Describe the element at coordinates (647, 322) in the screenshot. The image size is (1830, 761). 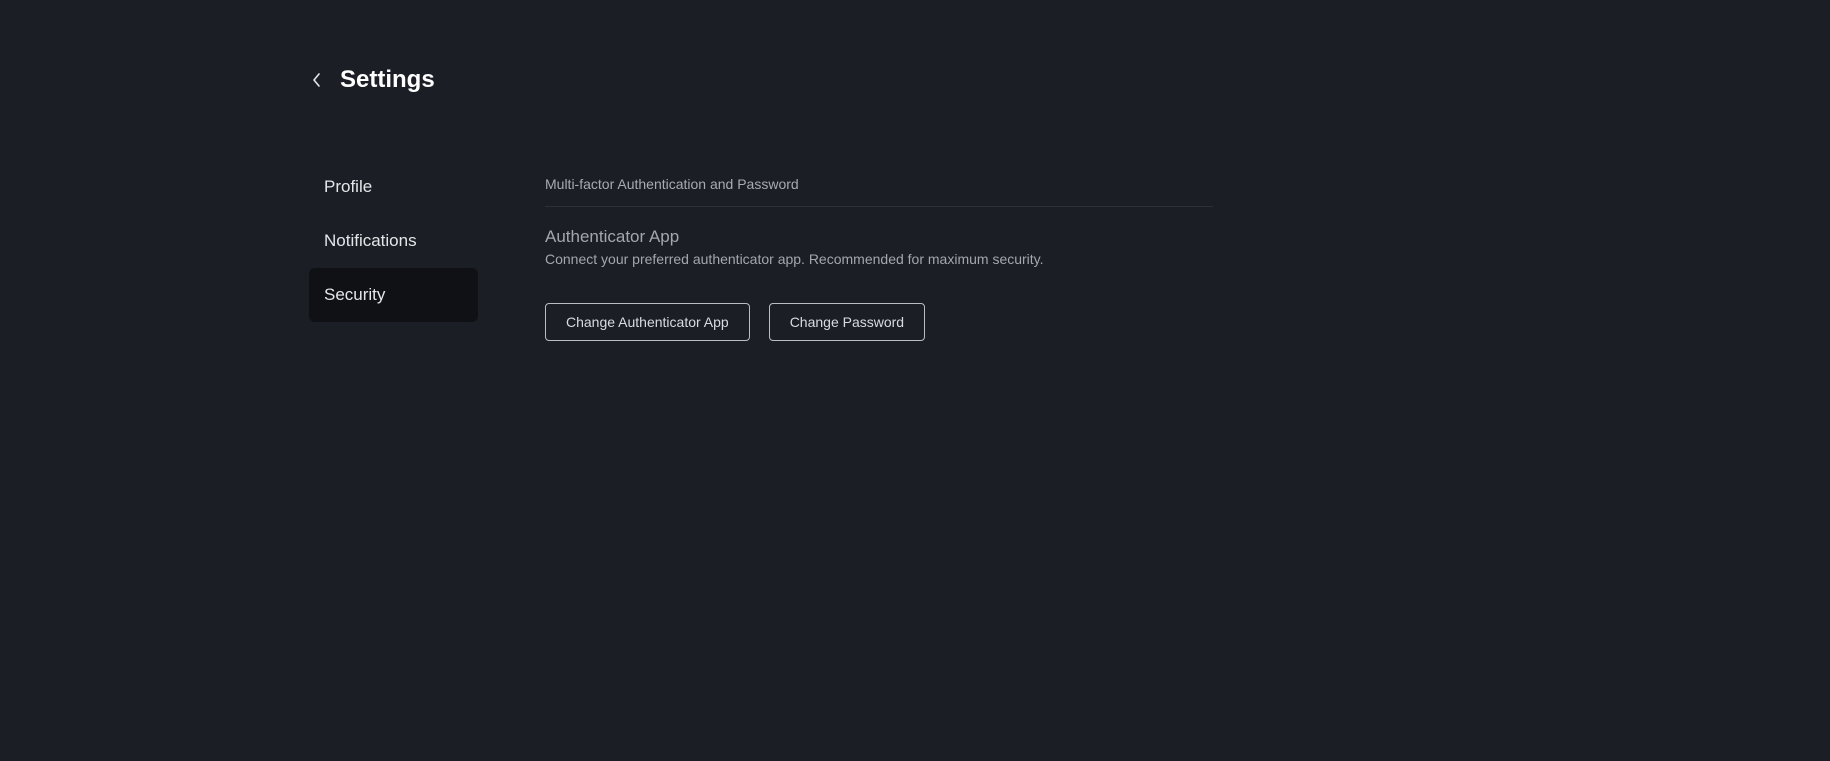
I see `change-authenticator-button: Change Authenticator App` at that location.